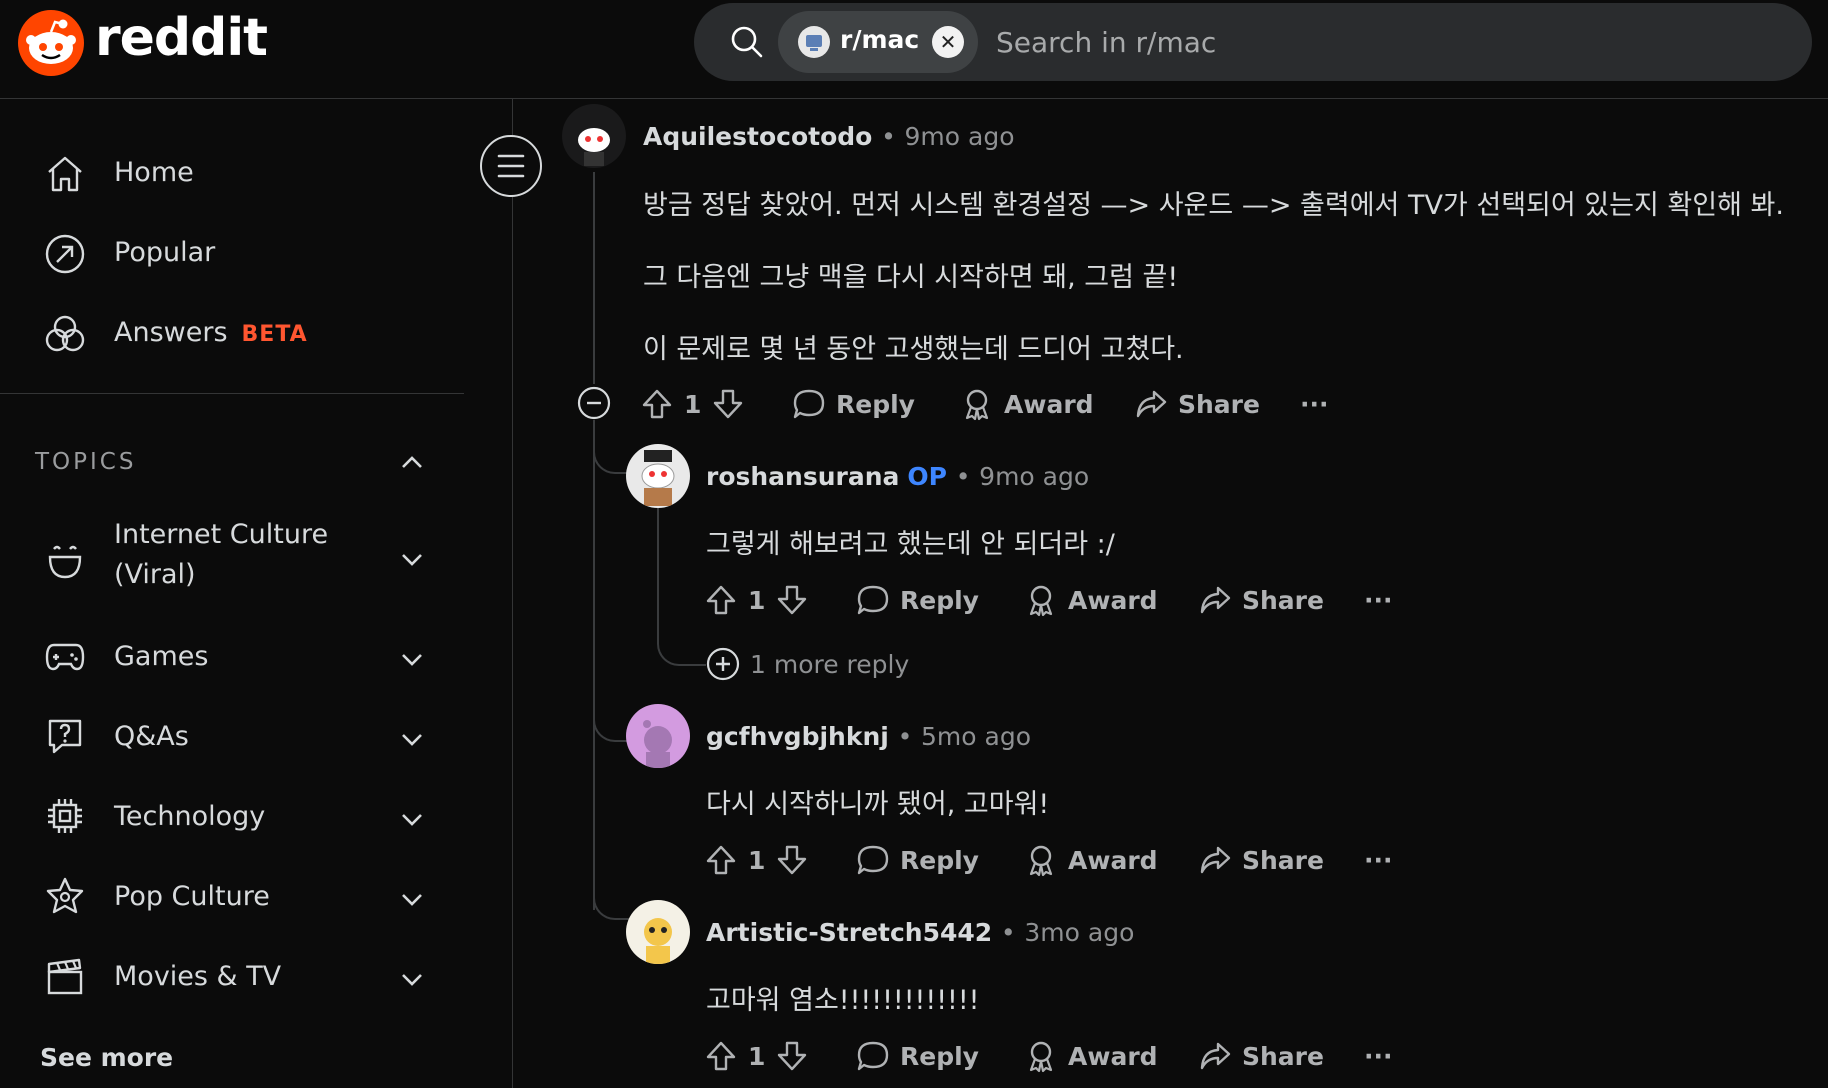  What do you see at coordinates (211, 332) in the screenshot?
I see `nav-answers-text: Answers BETA` at bounding box center [211, 332].